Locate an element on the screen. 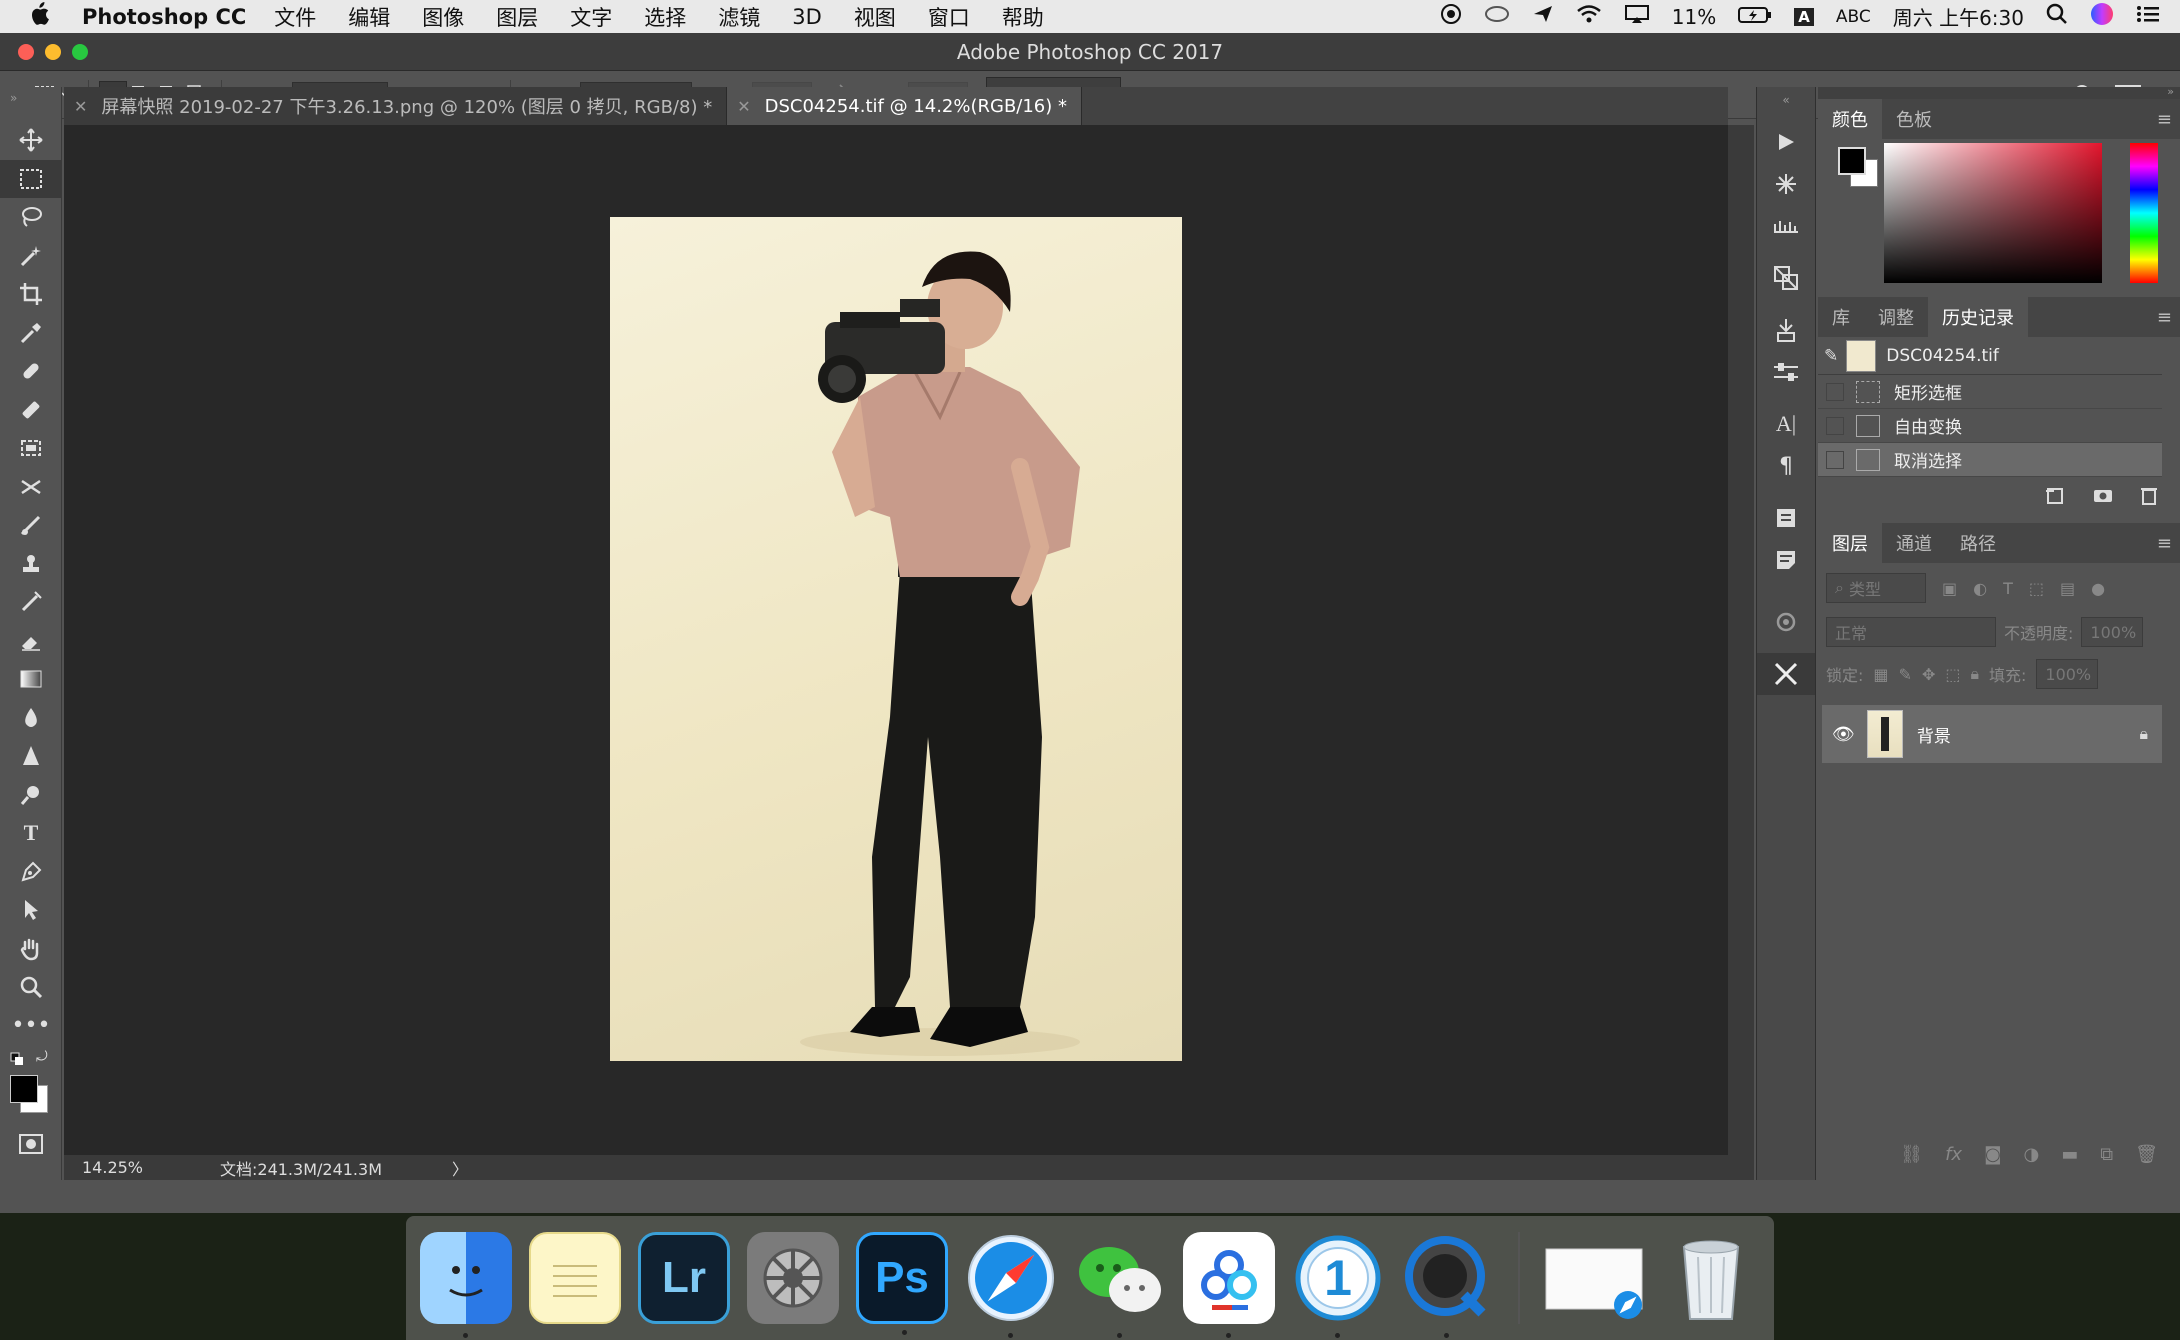 The height and width of the screenshot is (1340, 2180). finder-app-icon is located at coordinates (466, 1285).